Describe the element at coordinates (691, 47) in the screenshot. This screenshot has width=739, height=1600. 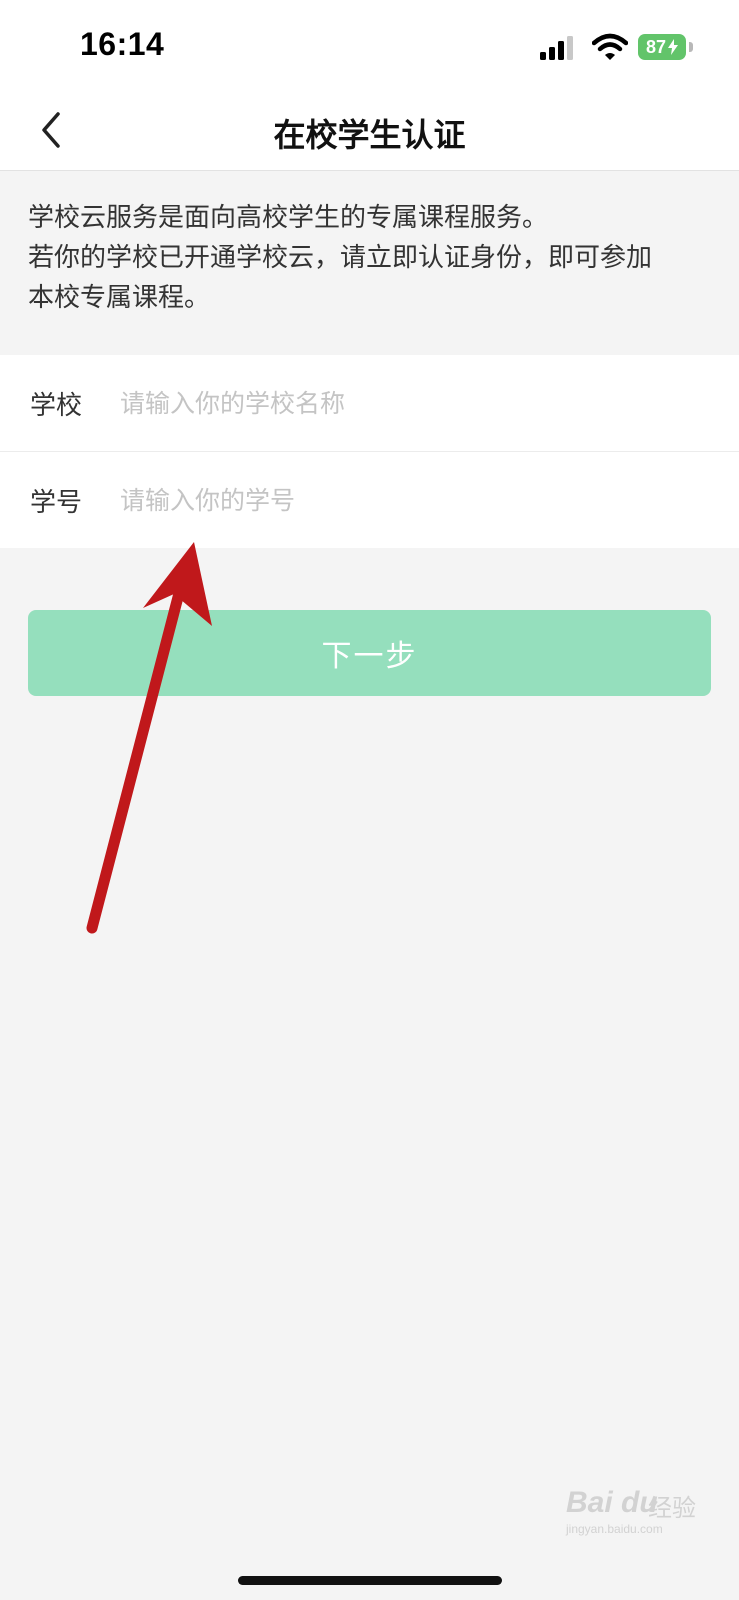
I see `battery-cap` at that location.